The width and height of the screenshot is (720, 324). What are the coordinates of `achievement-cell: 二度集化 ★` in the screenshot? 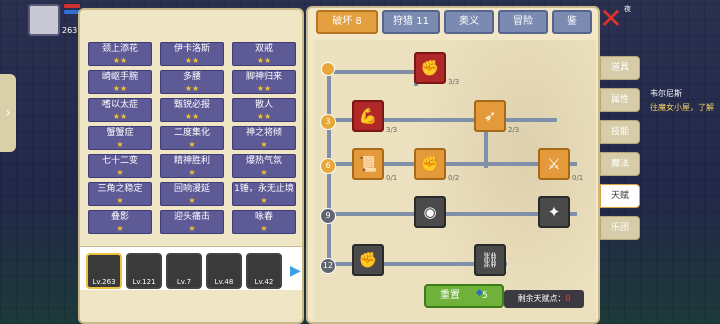 It's located at (192, 138).